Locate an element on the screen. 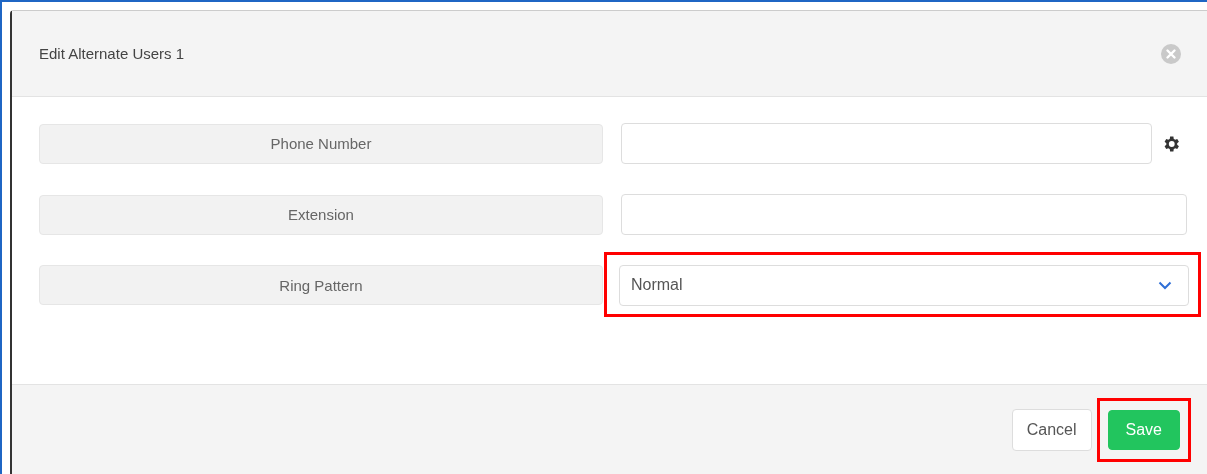  dialog-title: Edit Alternate Users 1 is located at coordinates (112, 53).